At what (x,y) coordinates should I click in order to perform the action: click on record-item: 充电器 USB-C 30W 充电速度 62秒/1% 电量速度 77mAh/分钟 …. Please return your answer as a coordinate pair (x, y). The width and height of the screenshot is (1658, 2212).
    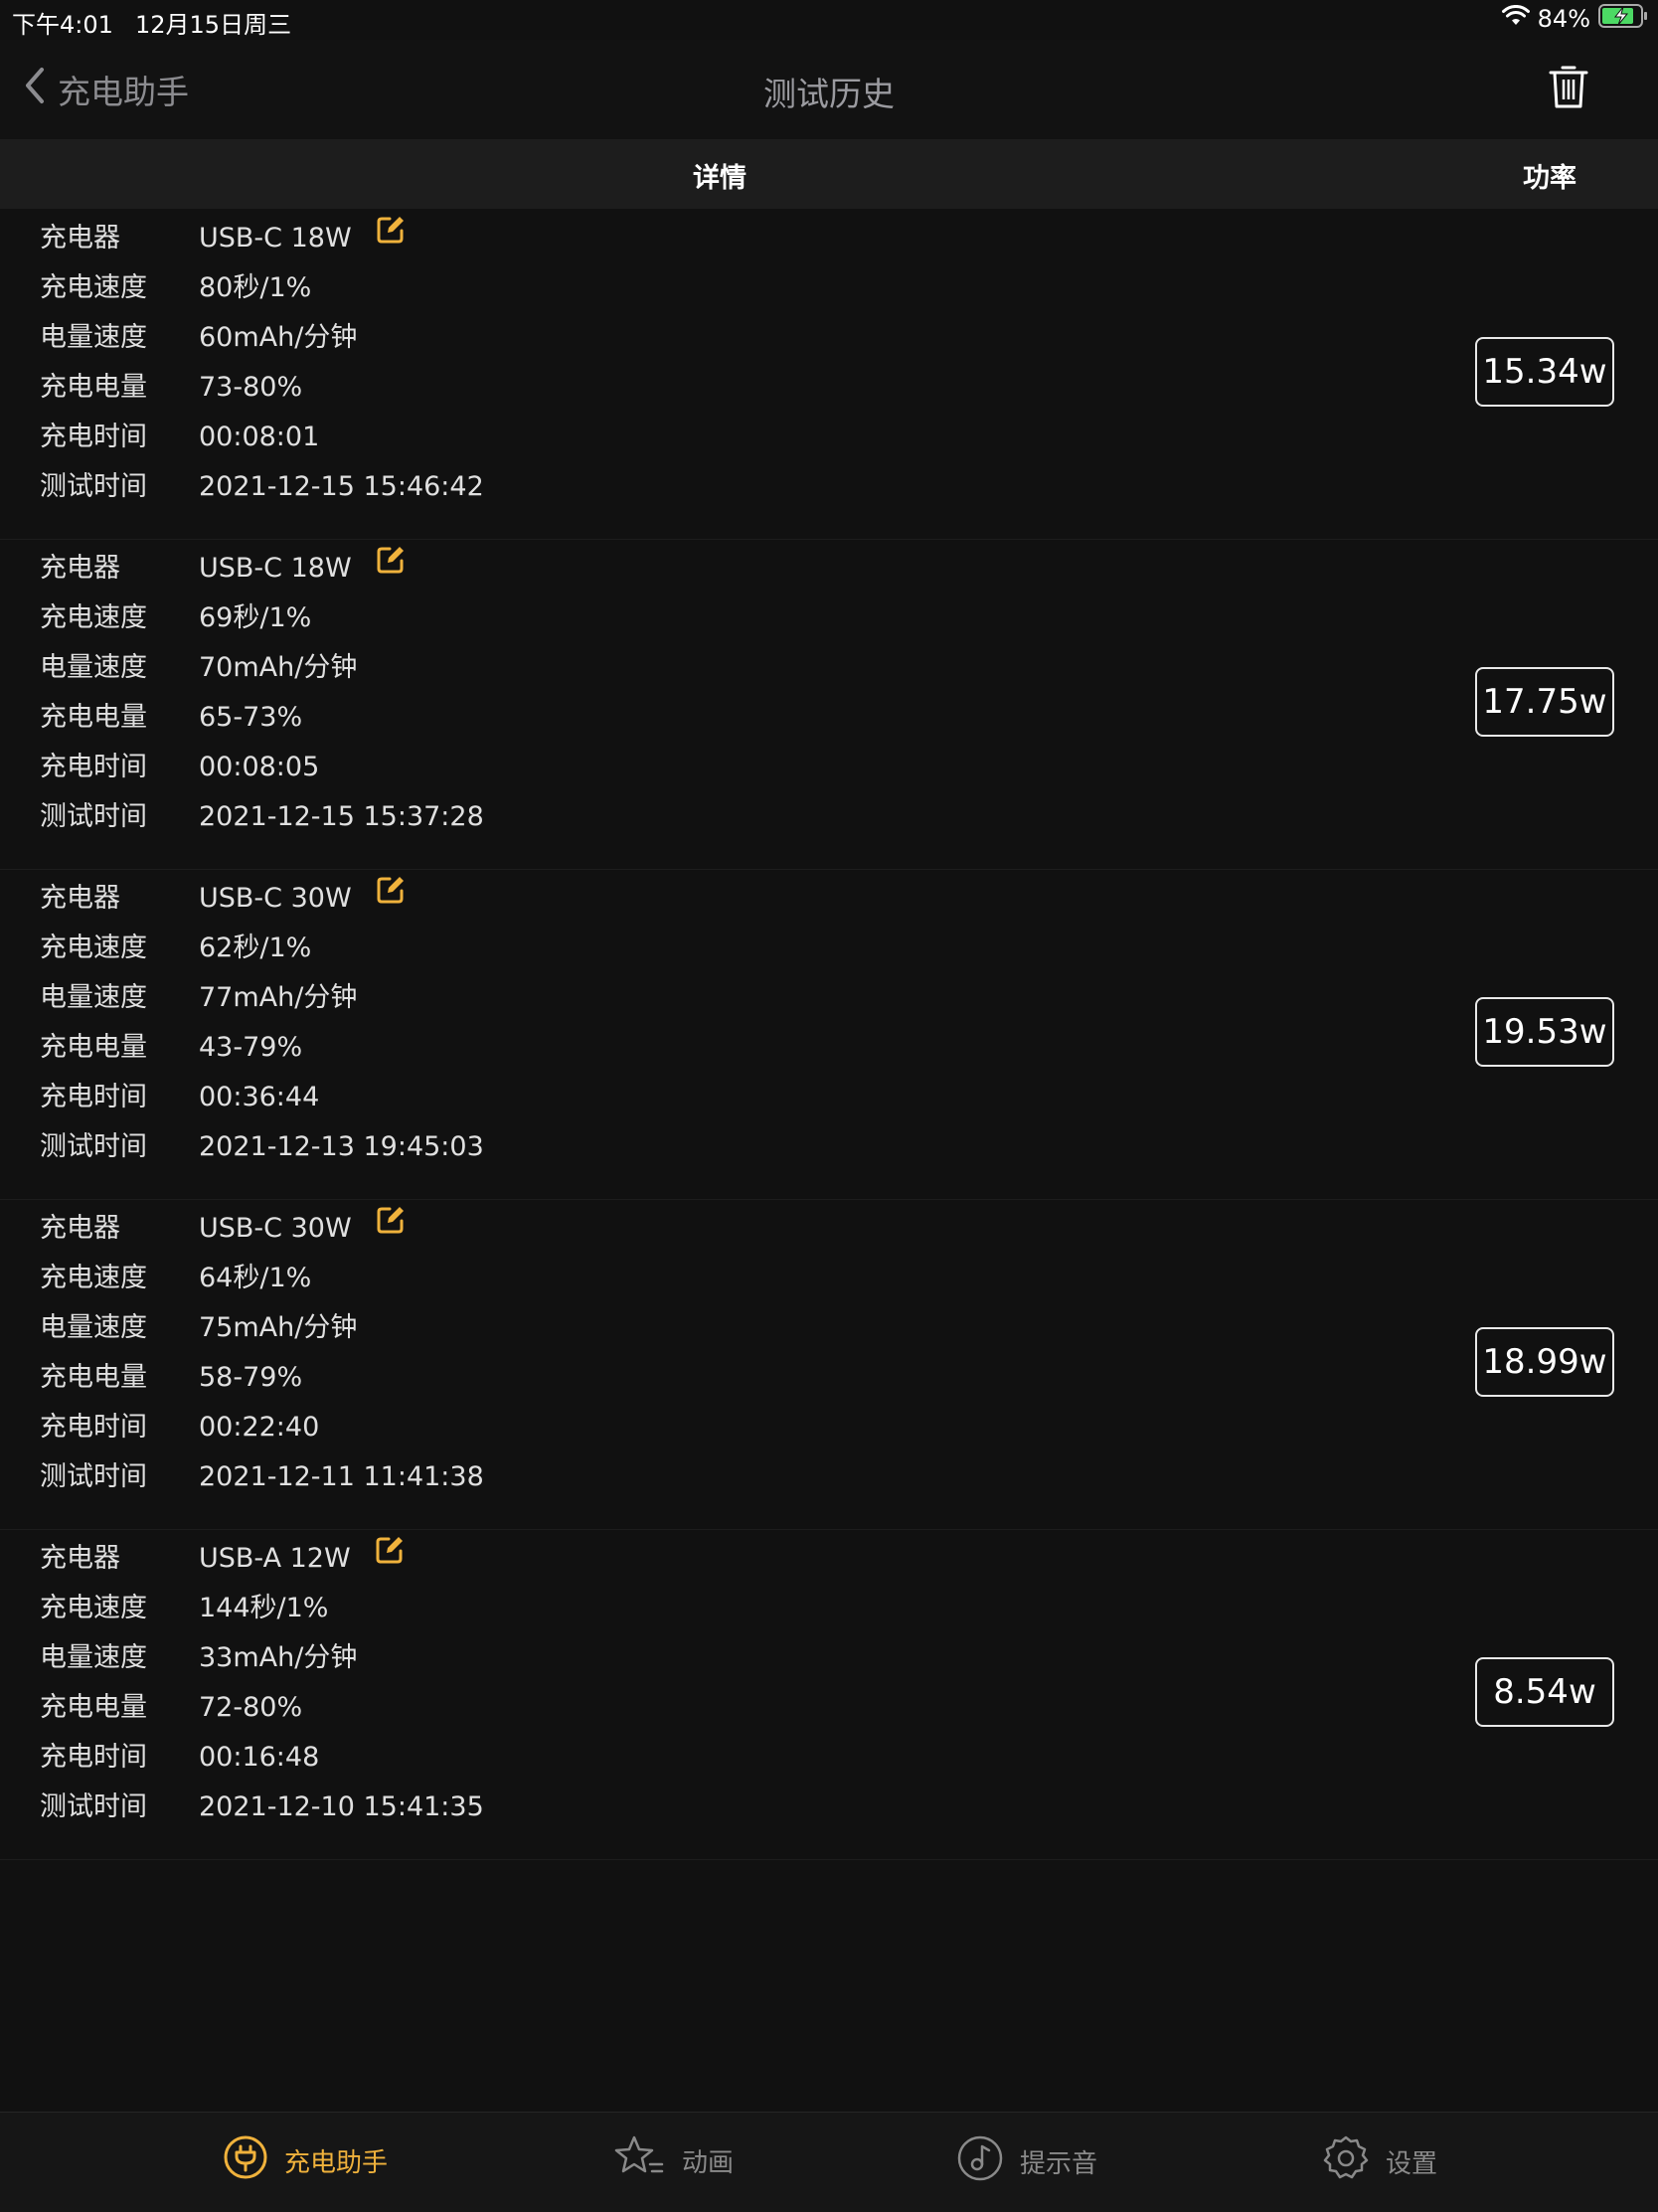
    Looking at the image, I should click on (829, 1034).